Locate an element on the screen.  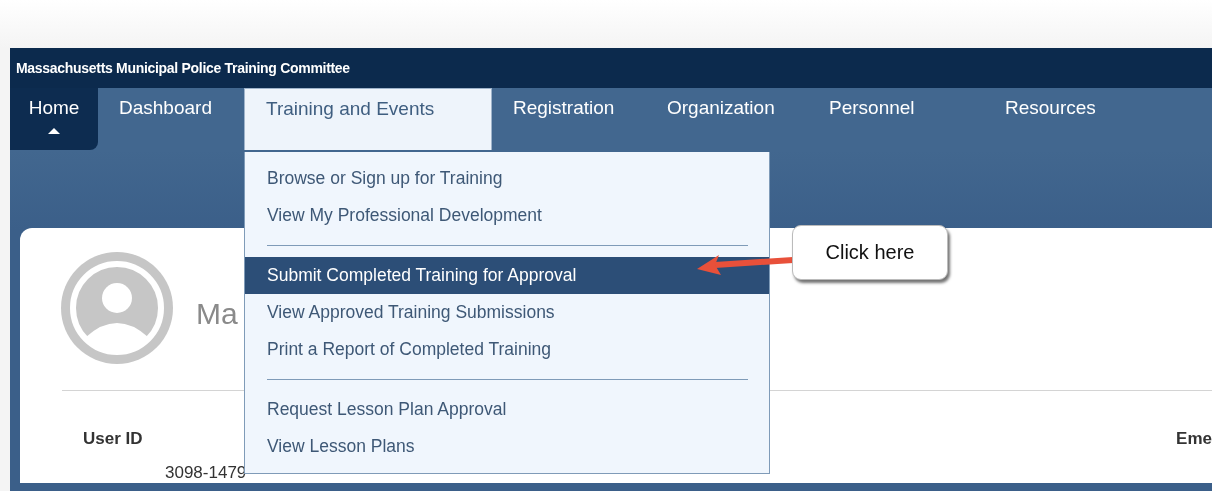
nav-tab: Registration is located at coordinates (569, 119).